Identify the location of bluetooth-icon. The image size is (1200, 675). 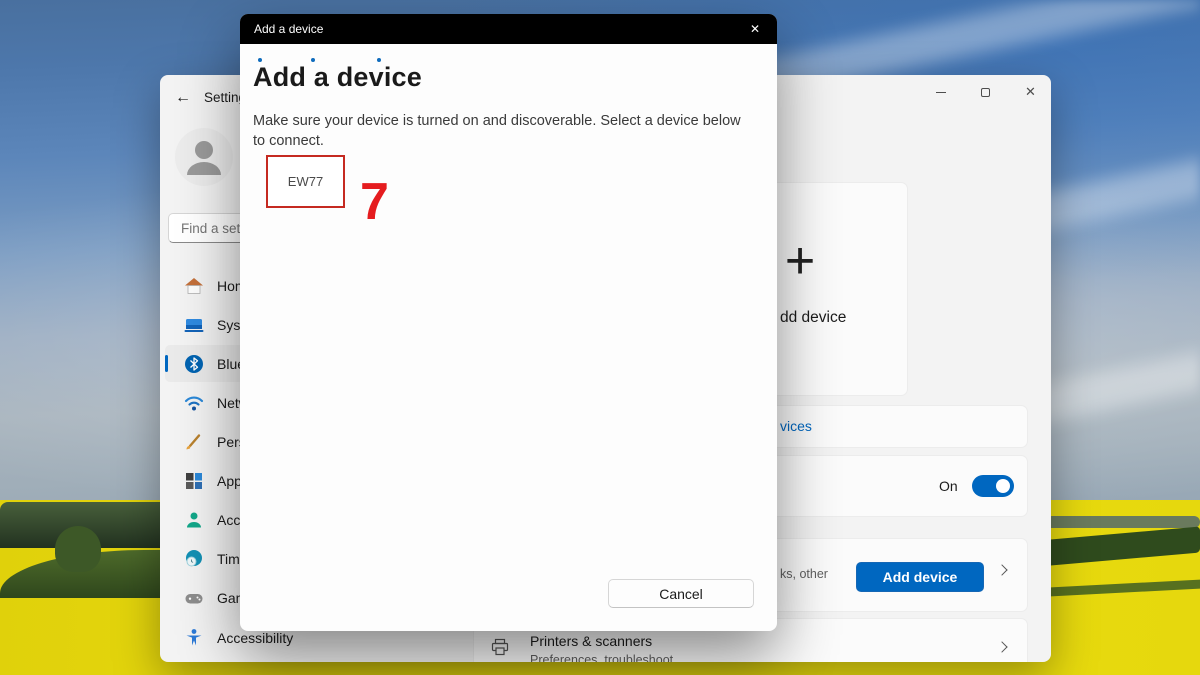
(194, 363).